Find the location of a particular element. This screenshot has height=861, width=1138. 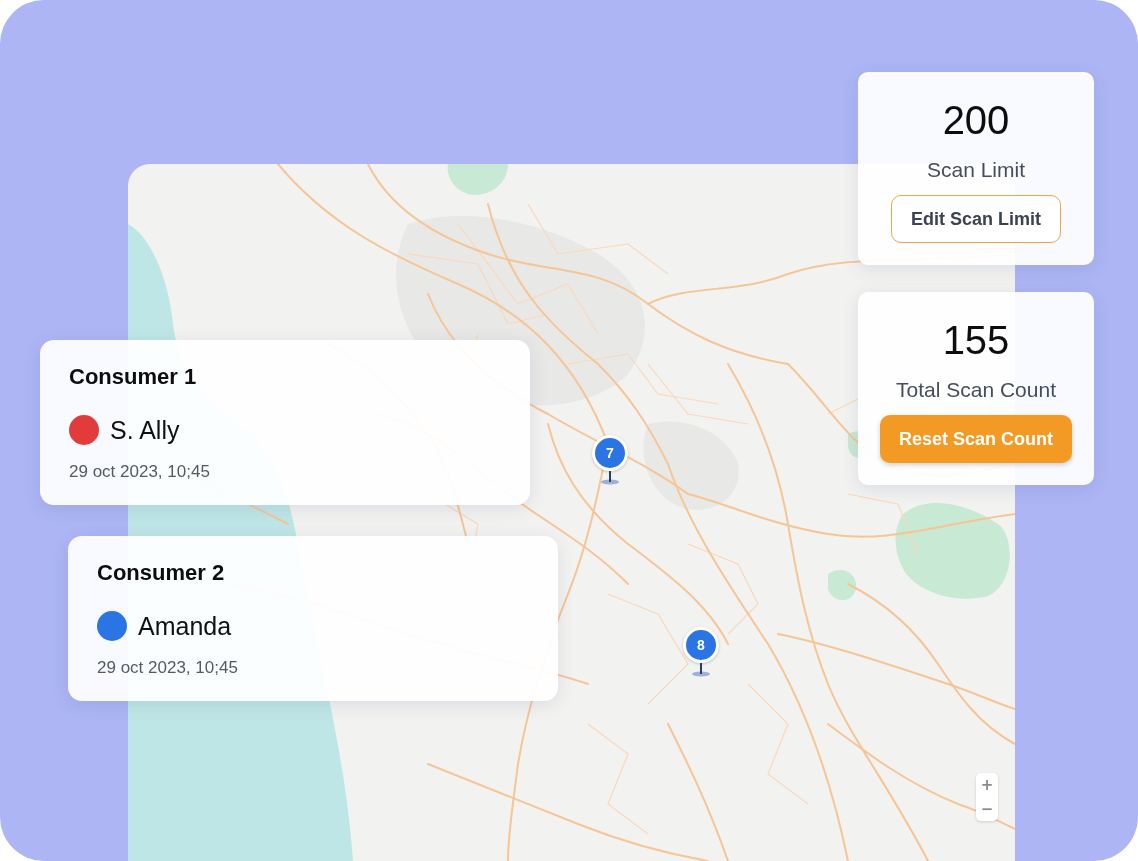

consumer-title: Consumer 2 is located at coordinates (161, 573).